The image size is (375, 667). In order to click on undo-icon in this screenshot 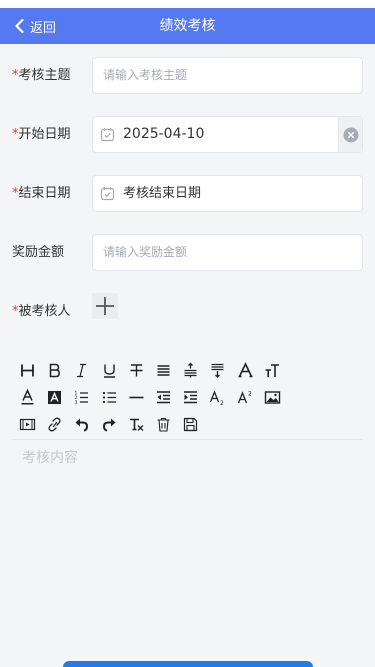, I will do `click(81, 425)`.